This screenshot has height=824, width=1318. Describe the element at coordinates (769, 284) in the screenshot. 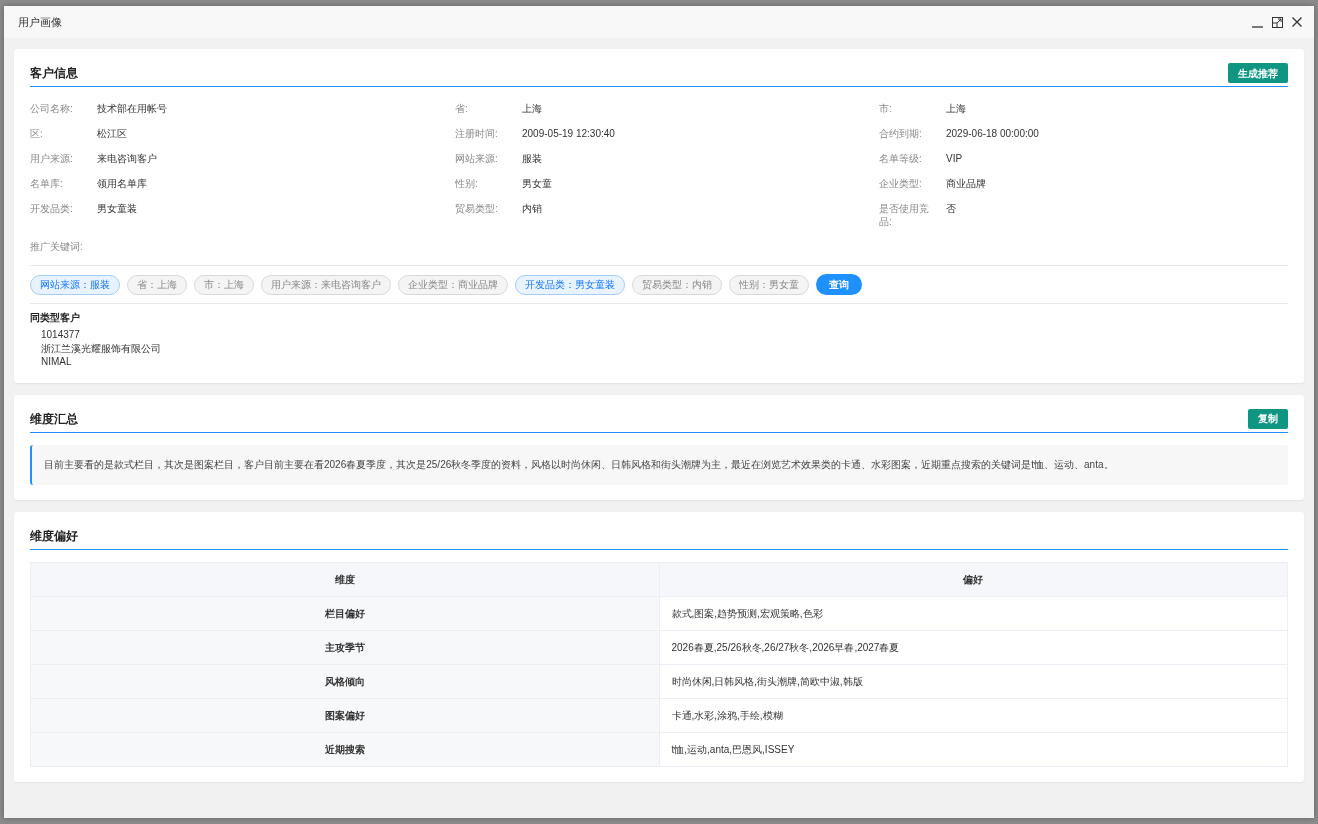

I see `filter-tag: 性别：男女童` at that location.